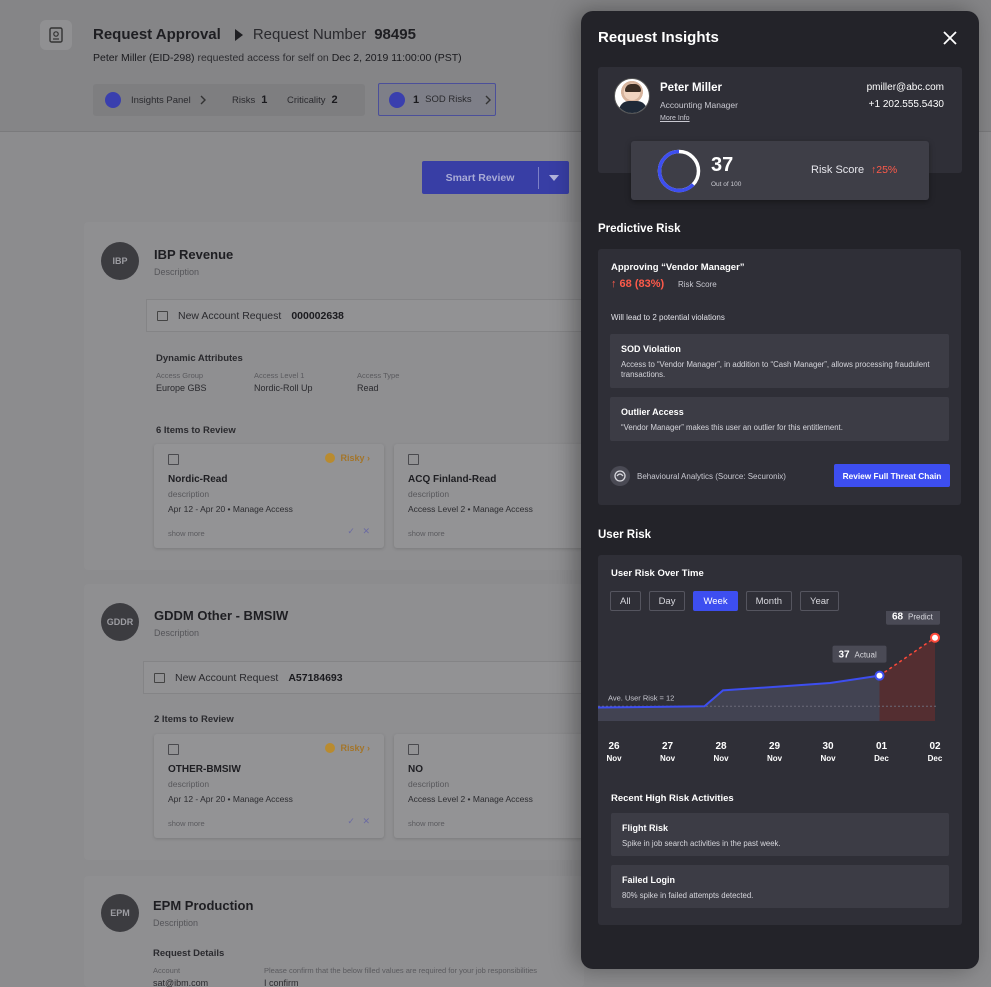 Image resolution: width=991 pixels, height=987 pixels. Describe the element at coordinates (866, 655) in the screenshot. I see `actual-callout-label: Actual` at that location.